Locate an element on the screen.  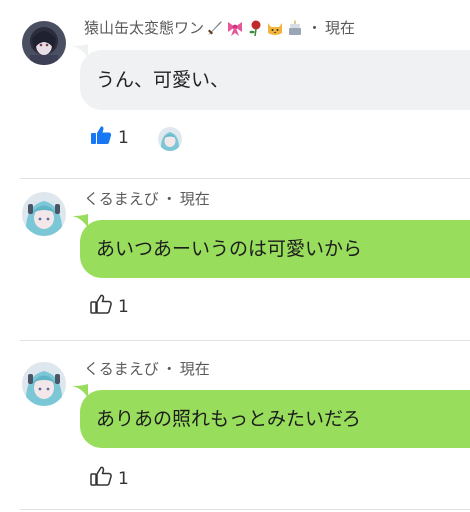
rose-icon is located at coordinates (255, 28).